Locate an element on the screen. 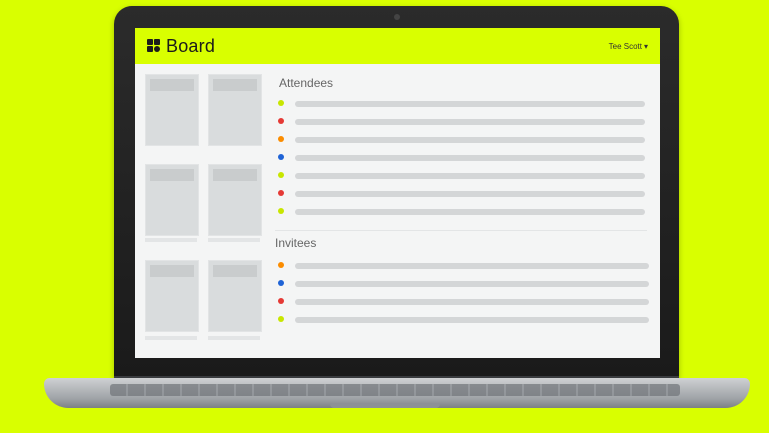 The width and height of the screenshot is (769, 433). user-menu: Tee Scott ▾ is located at coordinates (628, 46).